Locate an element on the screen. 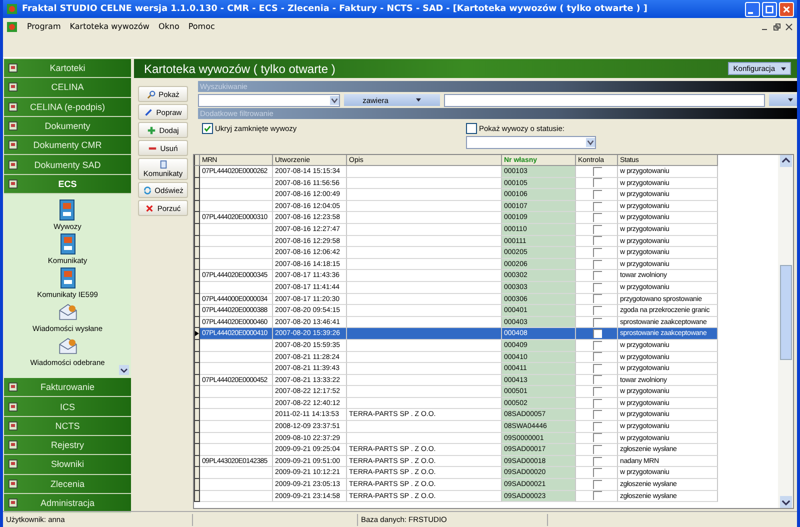 The image size is (800, 527). options-dropdown is located at coordinates (783, 100).